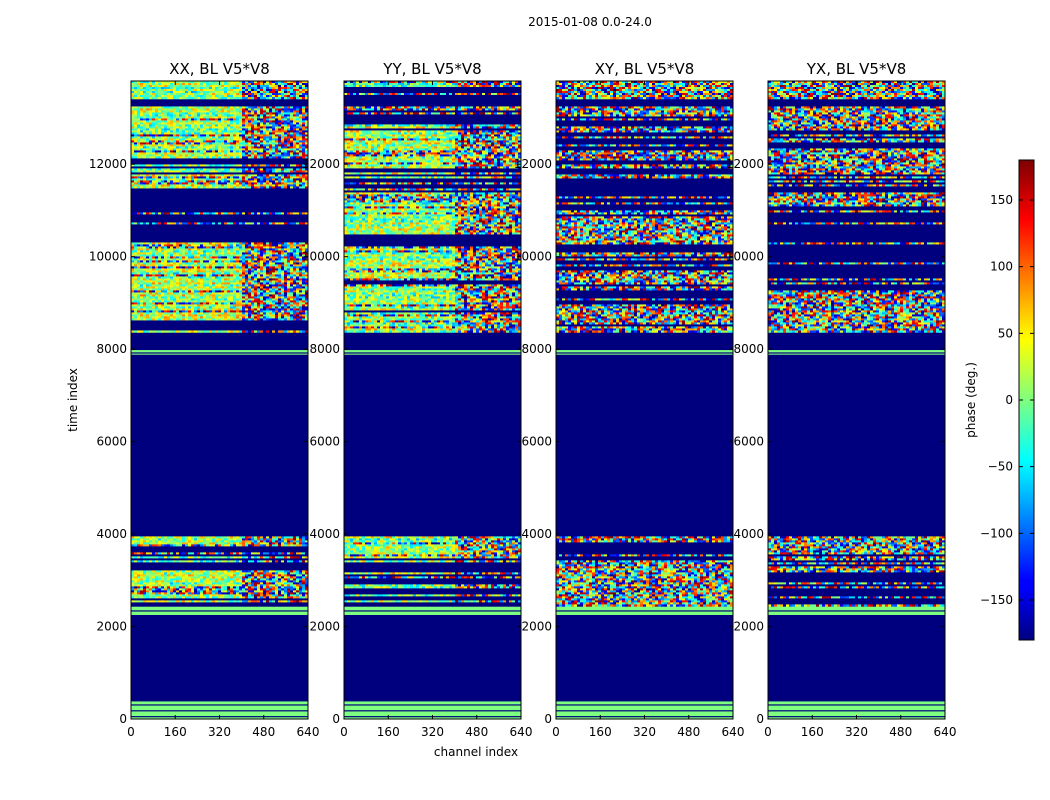  What do you see at coordinates (1009, 400) in the screenshot?
I see `colorbar-tick-label: 0` at bounding box center [1009, 400].